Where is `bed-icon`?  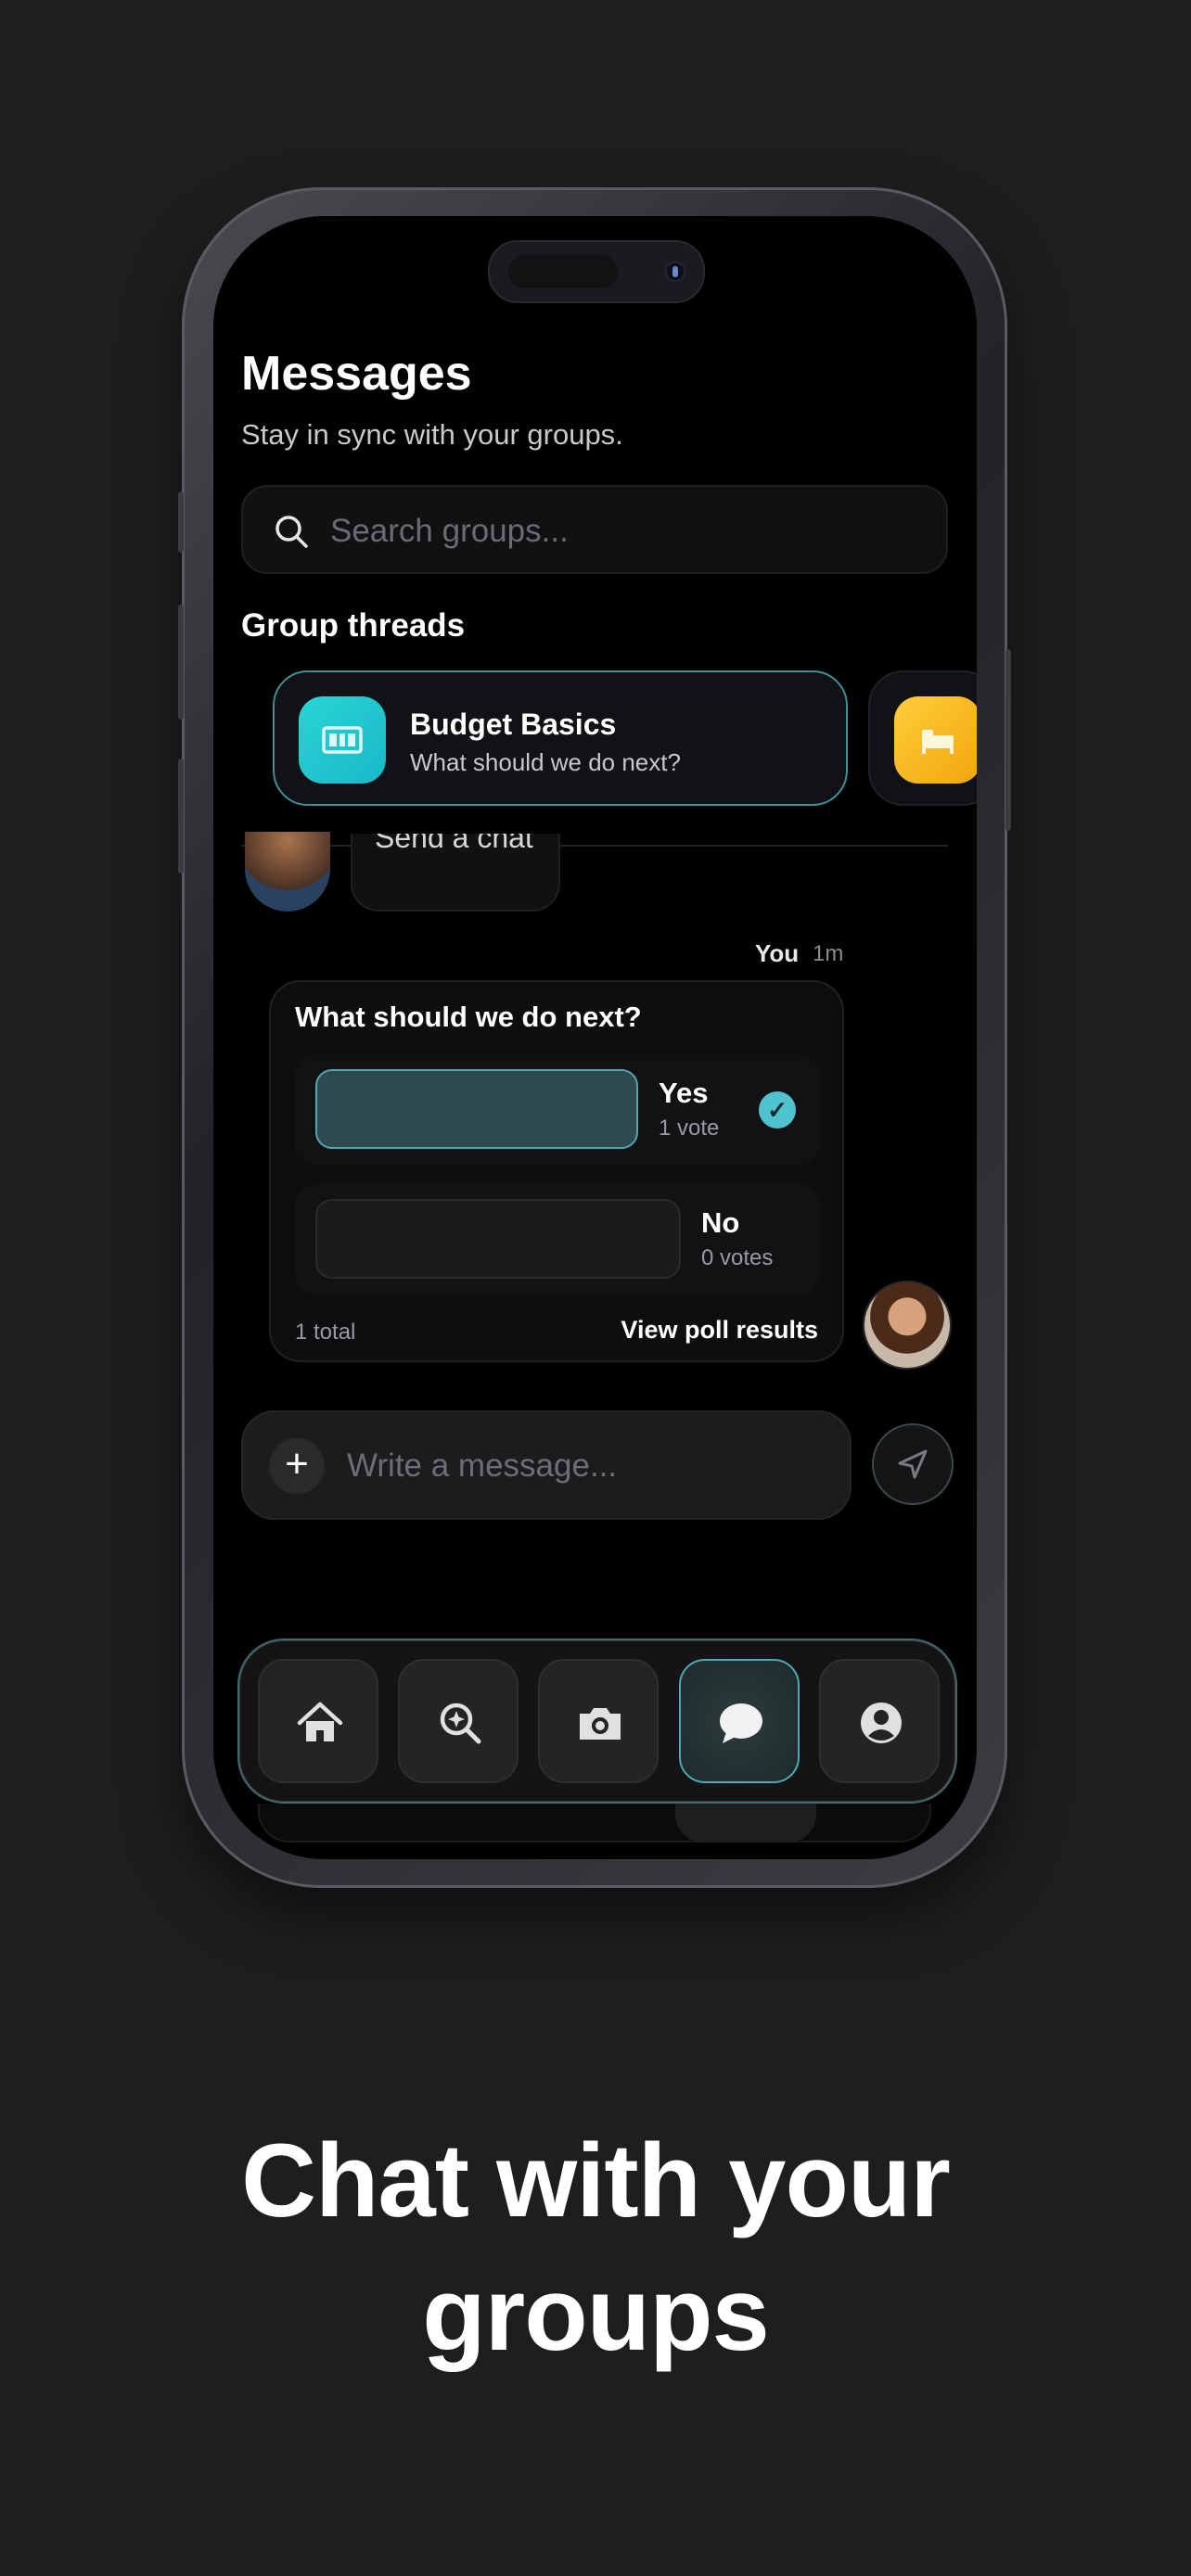 bed-icon is located at coordinates (938, 742).